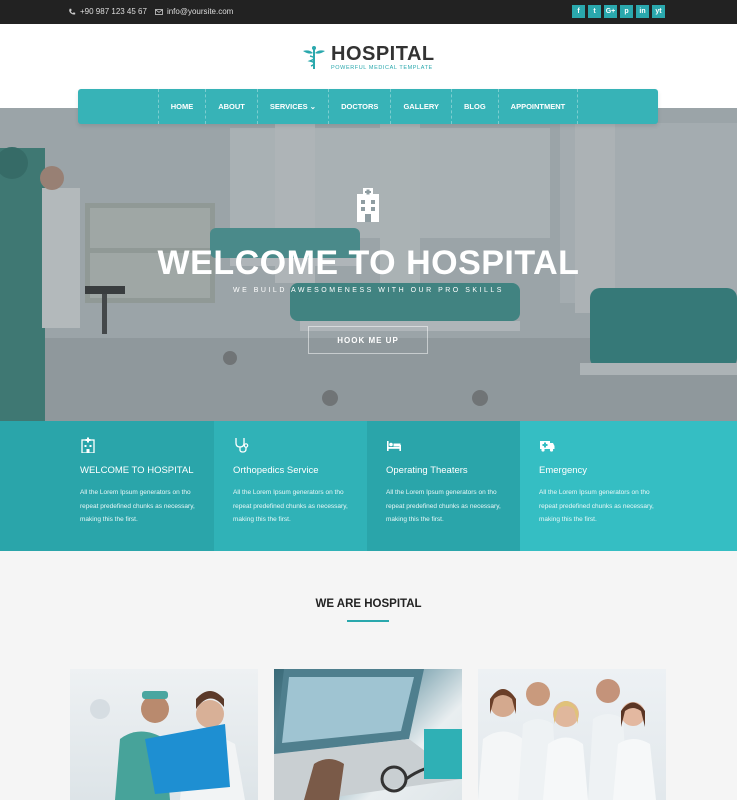  What do you see at coordinates (618, 11) in the screenshot?
I see `social-links: f t G+ p in yt` at bounding box center [618, 11].